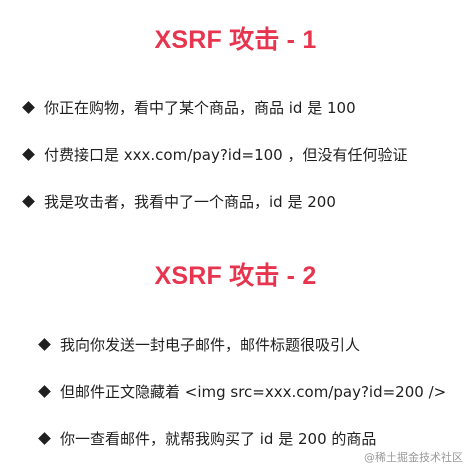 The height and width of the screenshot is (474, 471). I want to click on list-item: 你一查看邮件，就帮我购买了 id 是 200 的商品, so click(242, 438).